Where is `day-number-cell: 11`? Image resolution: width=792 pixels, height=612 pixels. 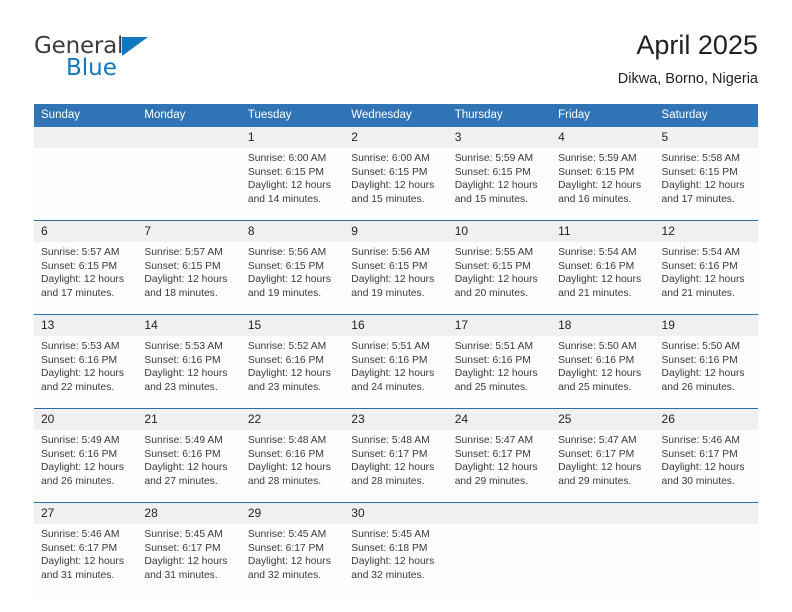
day-number-cell: 11 is located at coordinates (603, 231).